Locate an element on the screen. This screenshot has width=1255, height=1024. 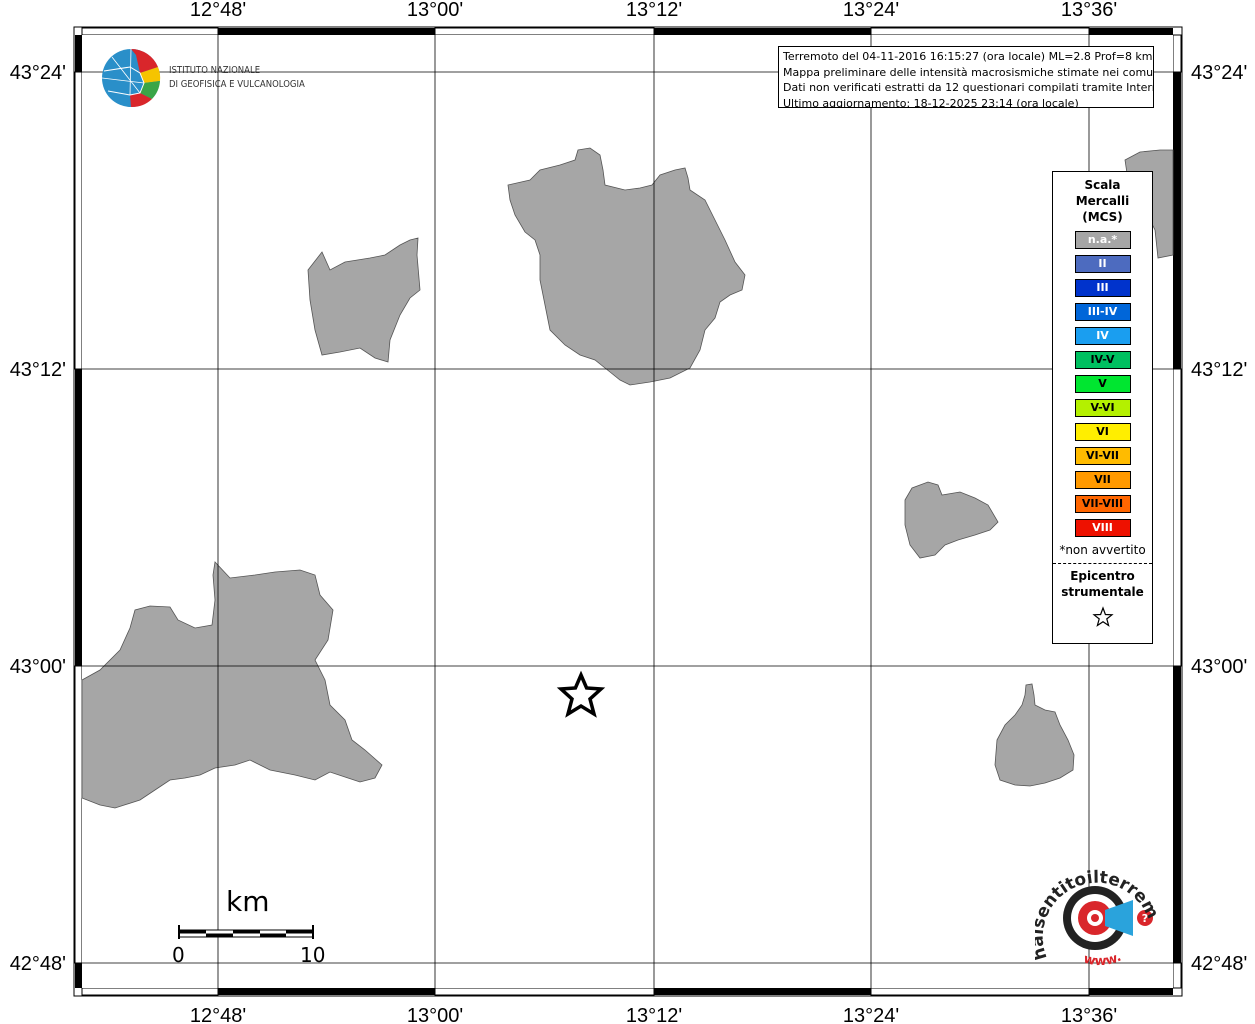
y-label-left-4: 42°48' is located at coordinates (38, 964).